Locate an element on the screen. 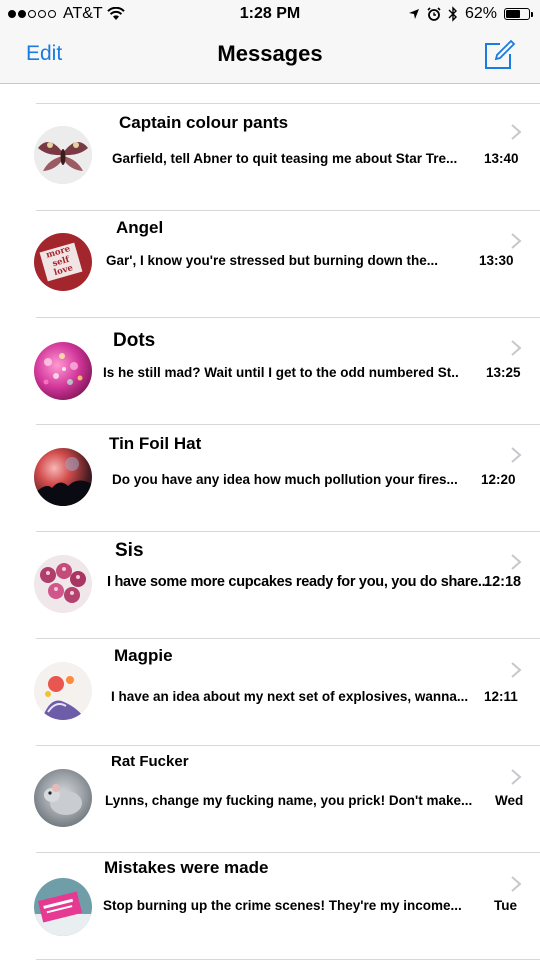 The image size is (540, 960). message-time: 12:20 is located at coordinates (498, 479).